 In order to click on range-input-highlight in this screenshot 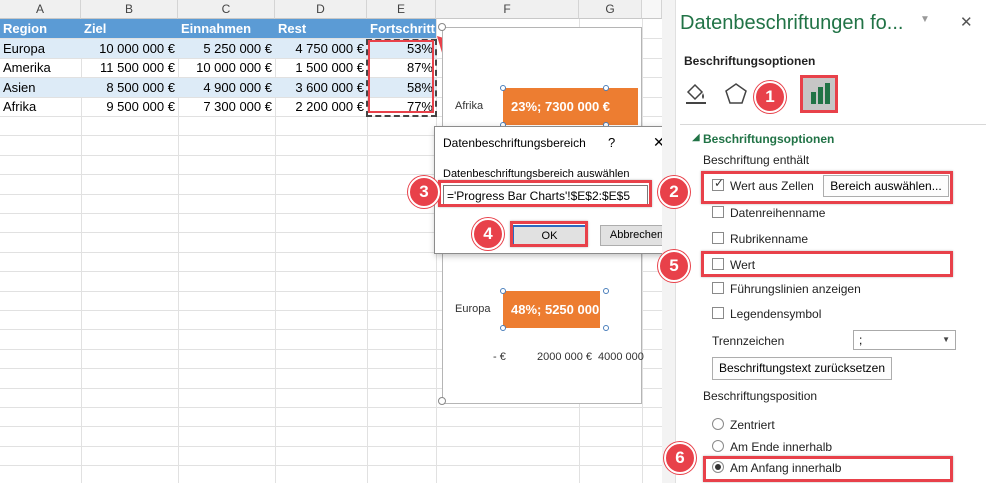, I will do `click(545, 193)`.